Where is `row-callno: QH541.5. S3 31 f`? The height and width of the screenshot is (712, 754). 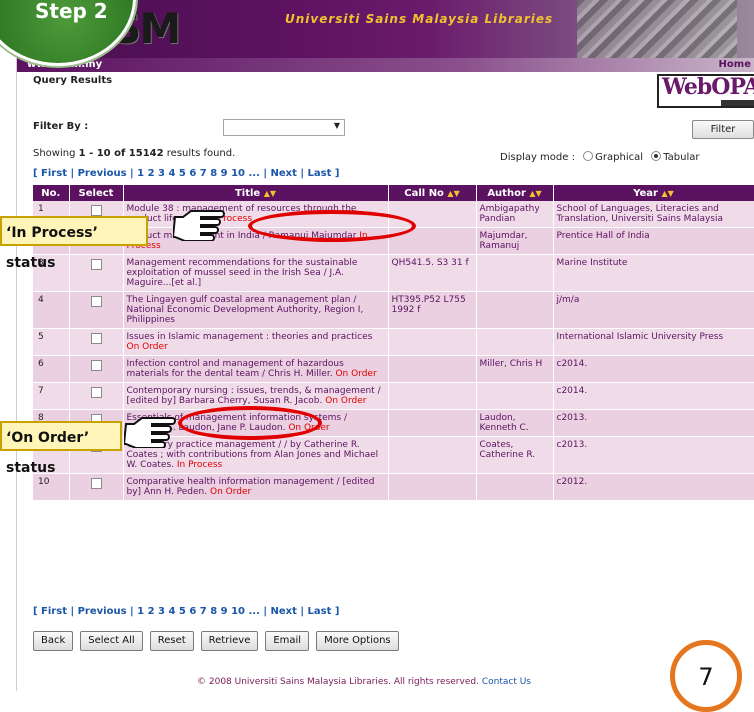 row-callno: QH541.5. S3 31 f is located at coordinates (432, 273).